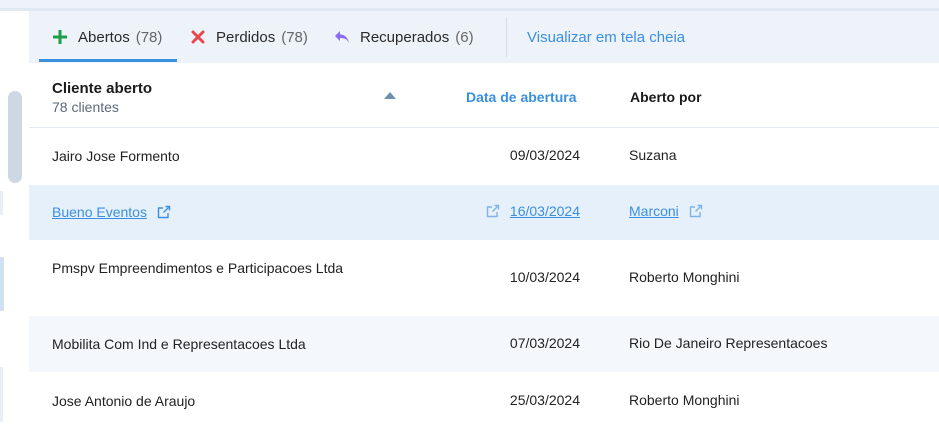  I want to click on left-panel, so click(15, 219).